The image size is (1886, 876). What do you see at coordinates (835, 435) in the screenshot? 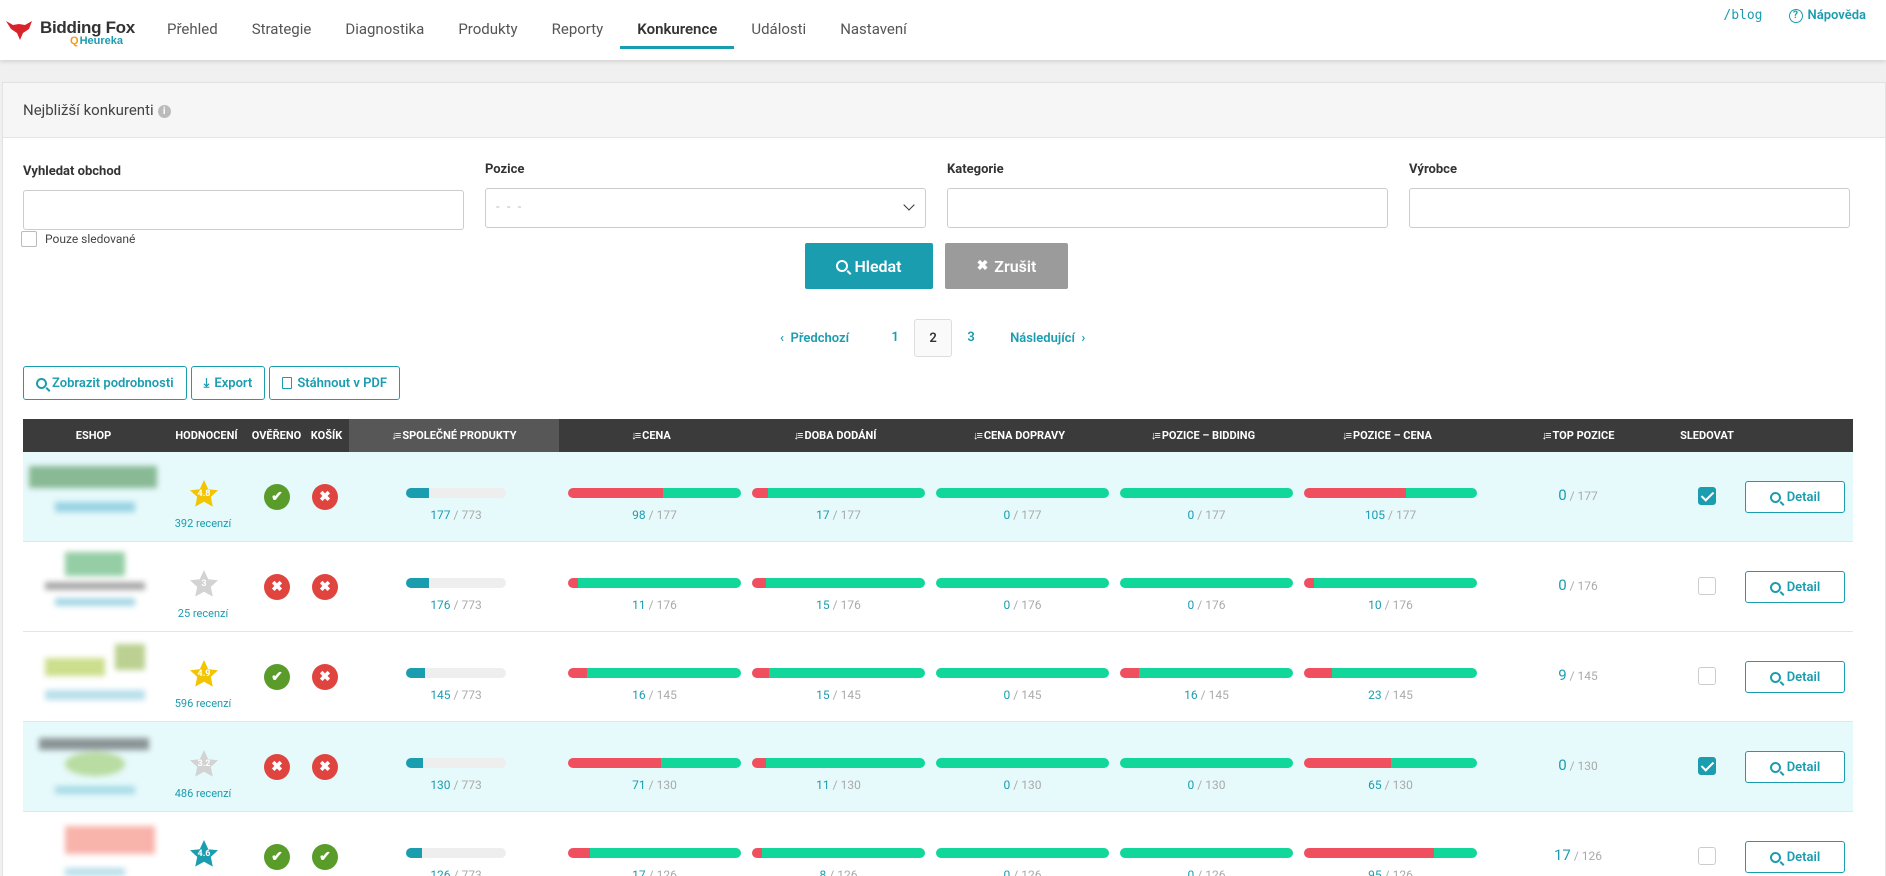
I see `col-delivery: ↓≡ DOBA DODÁNÍ` at bounding box center [835, 435].